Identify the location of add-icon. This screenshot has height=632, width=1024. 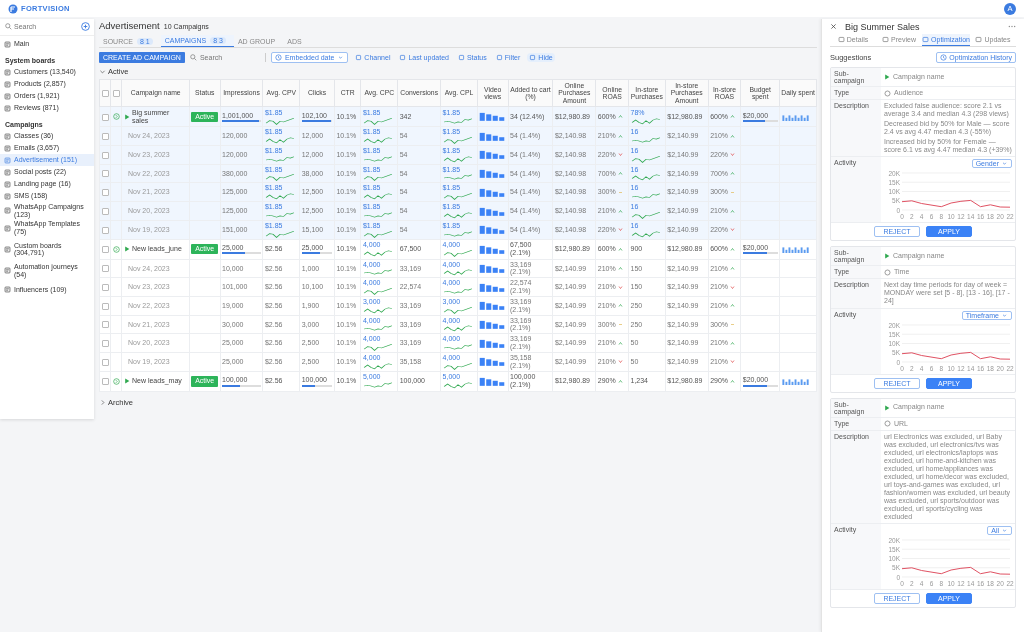
(85, 26).